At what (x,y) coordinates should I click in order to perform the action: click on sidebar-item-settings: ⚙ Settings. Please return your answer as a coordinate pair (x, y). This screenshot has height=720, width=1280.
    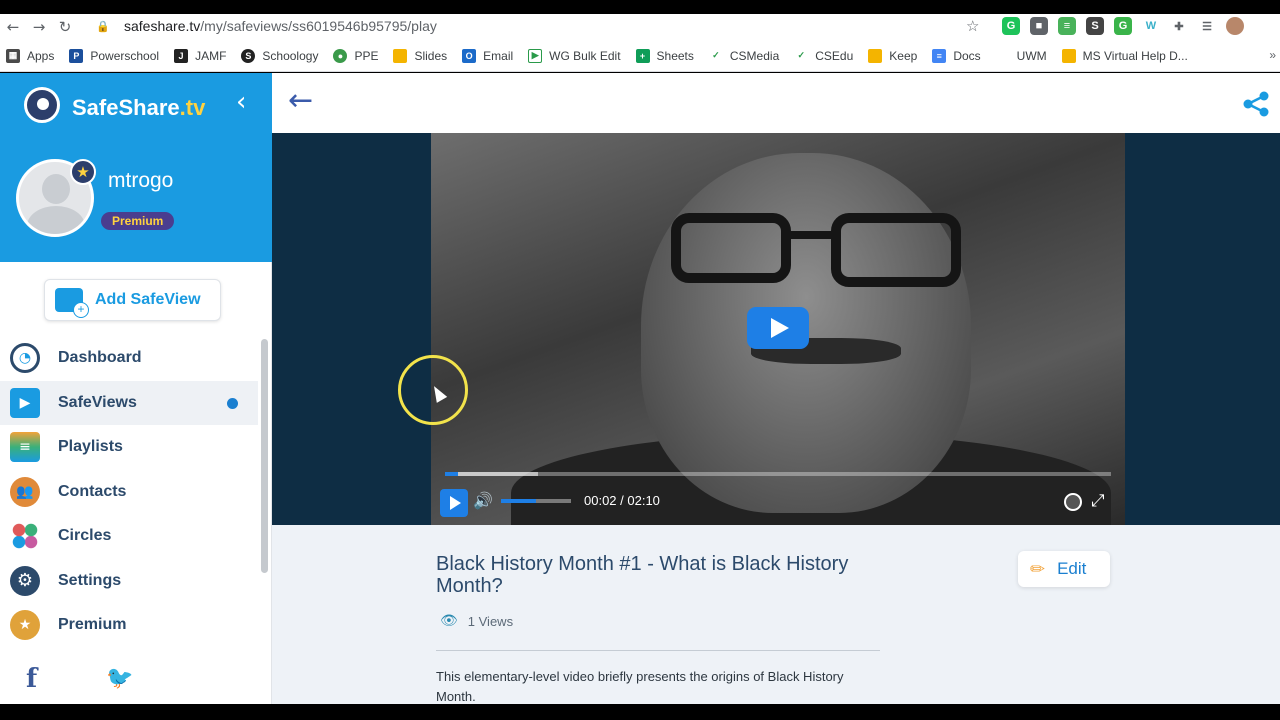
    Looking at the image, I should click on (129, 581).